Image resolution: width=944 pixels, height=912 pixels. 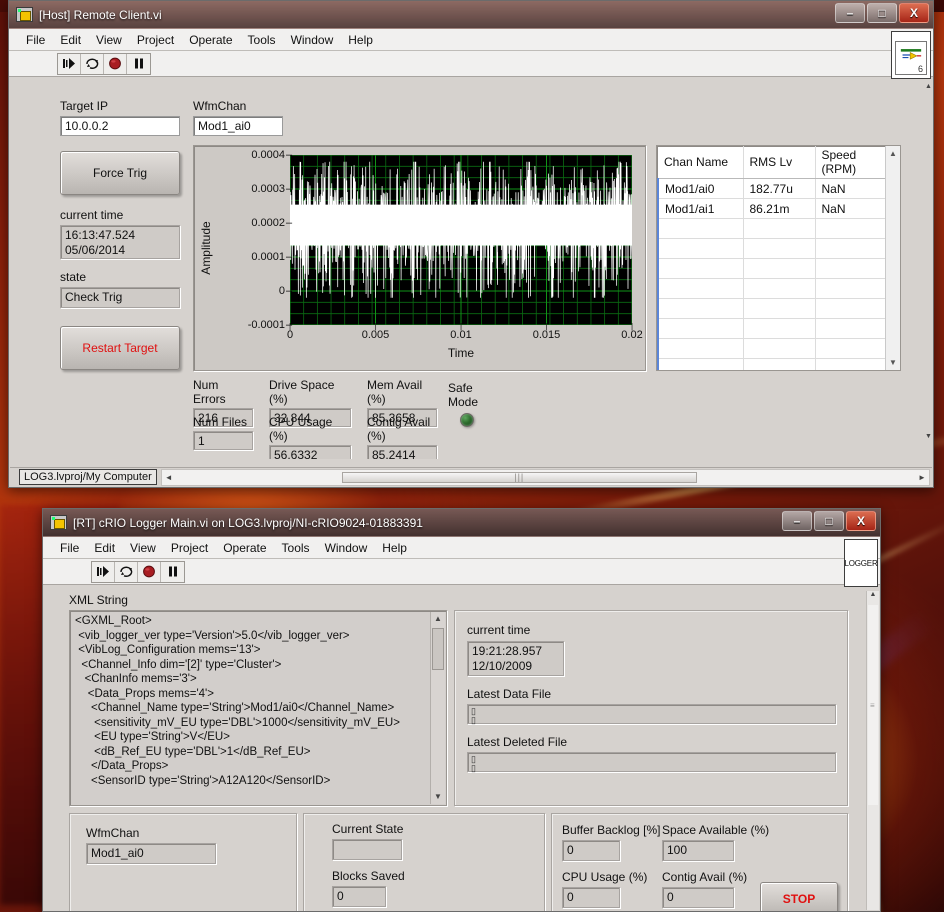 I want to click on xml-scroll-thumb, so click(x=438, y=649).